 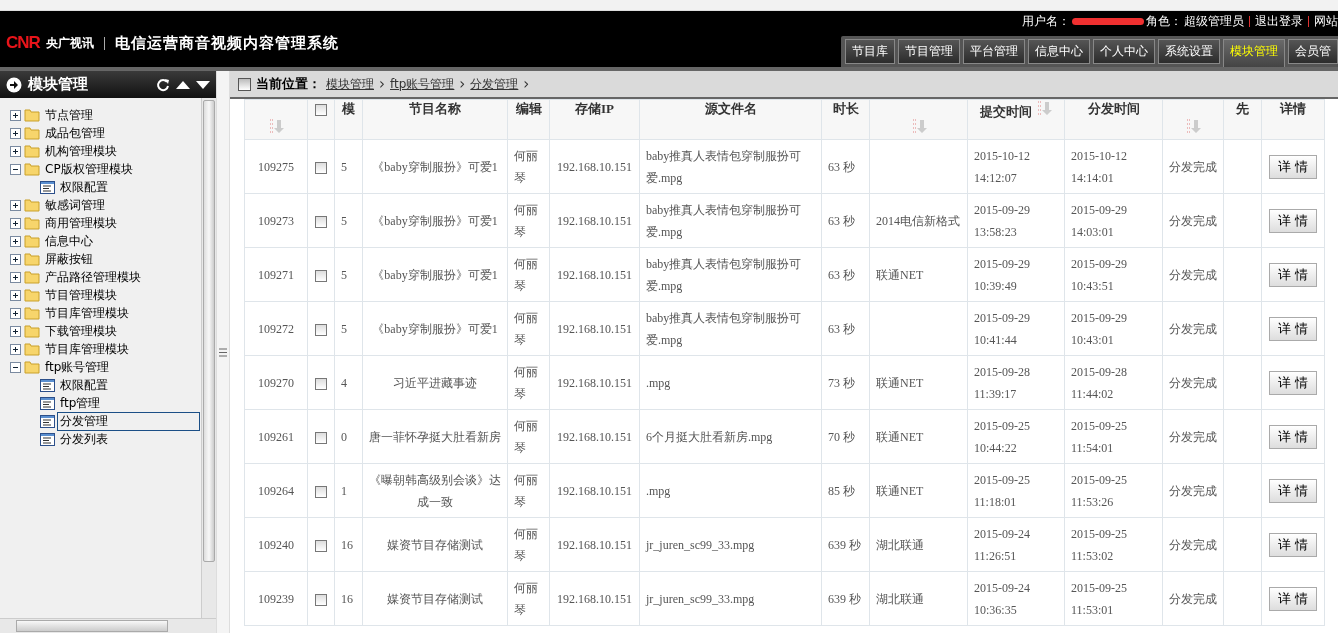 I want to click on table-cell: baby推真人表情包穿制服扮可爱.mpg, so click(x=724, y=166).